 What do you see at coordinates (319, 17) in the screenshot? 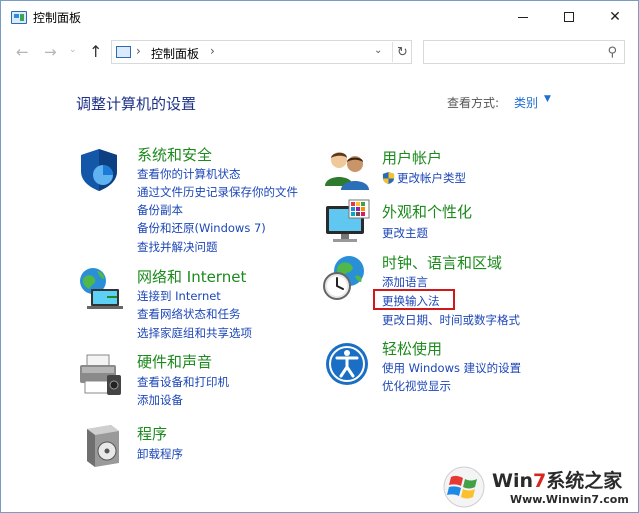
I see `title-bar: 控制面板 ✕` at bounding box center [319, 17].